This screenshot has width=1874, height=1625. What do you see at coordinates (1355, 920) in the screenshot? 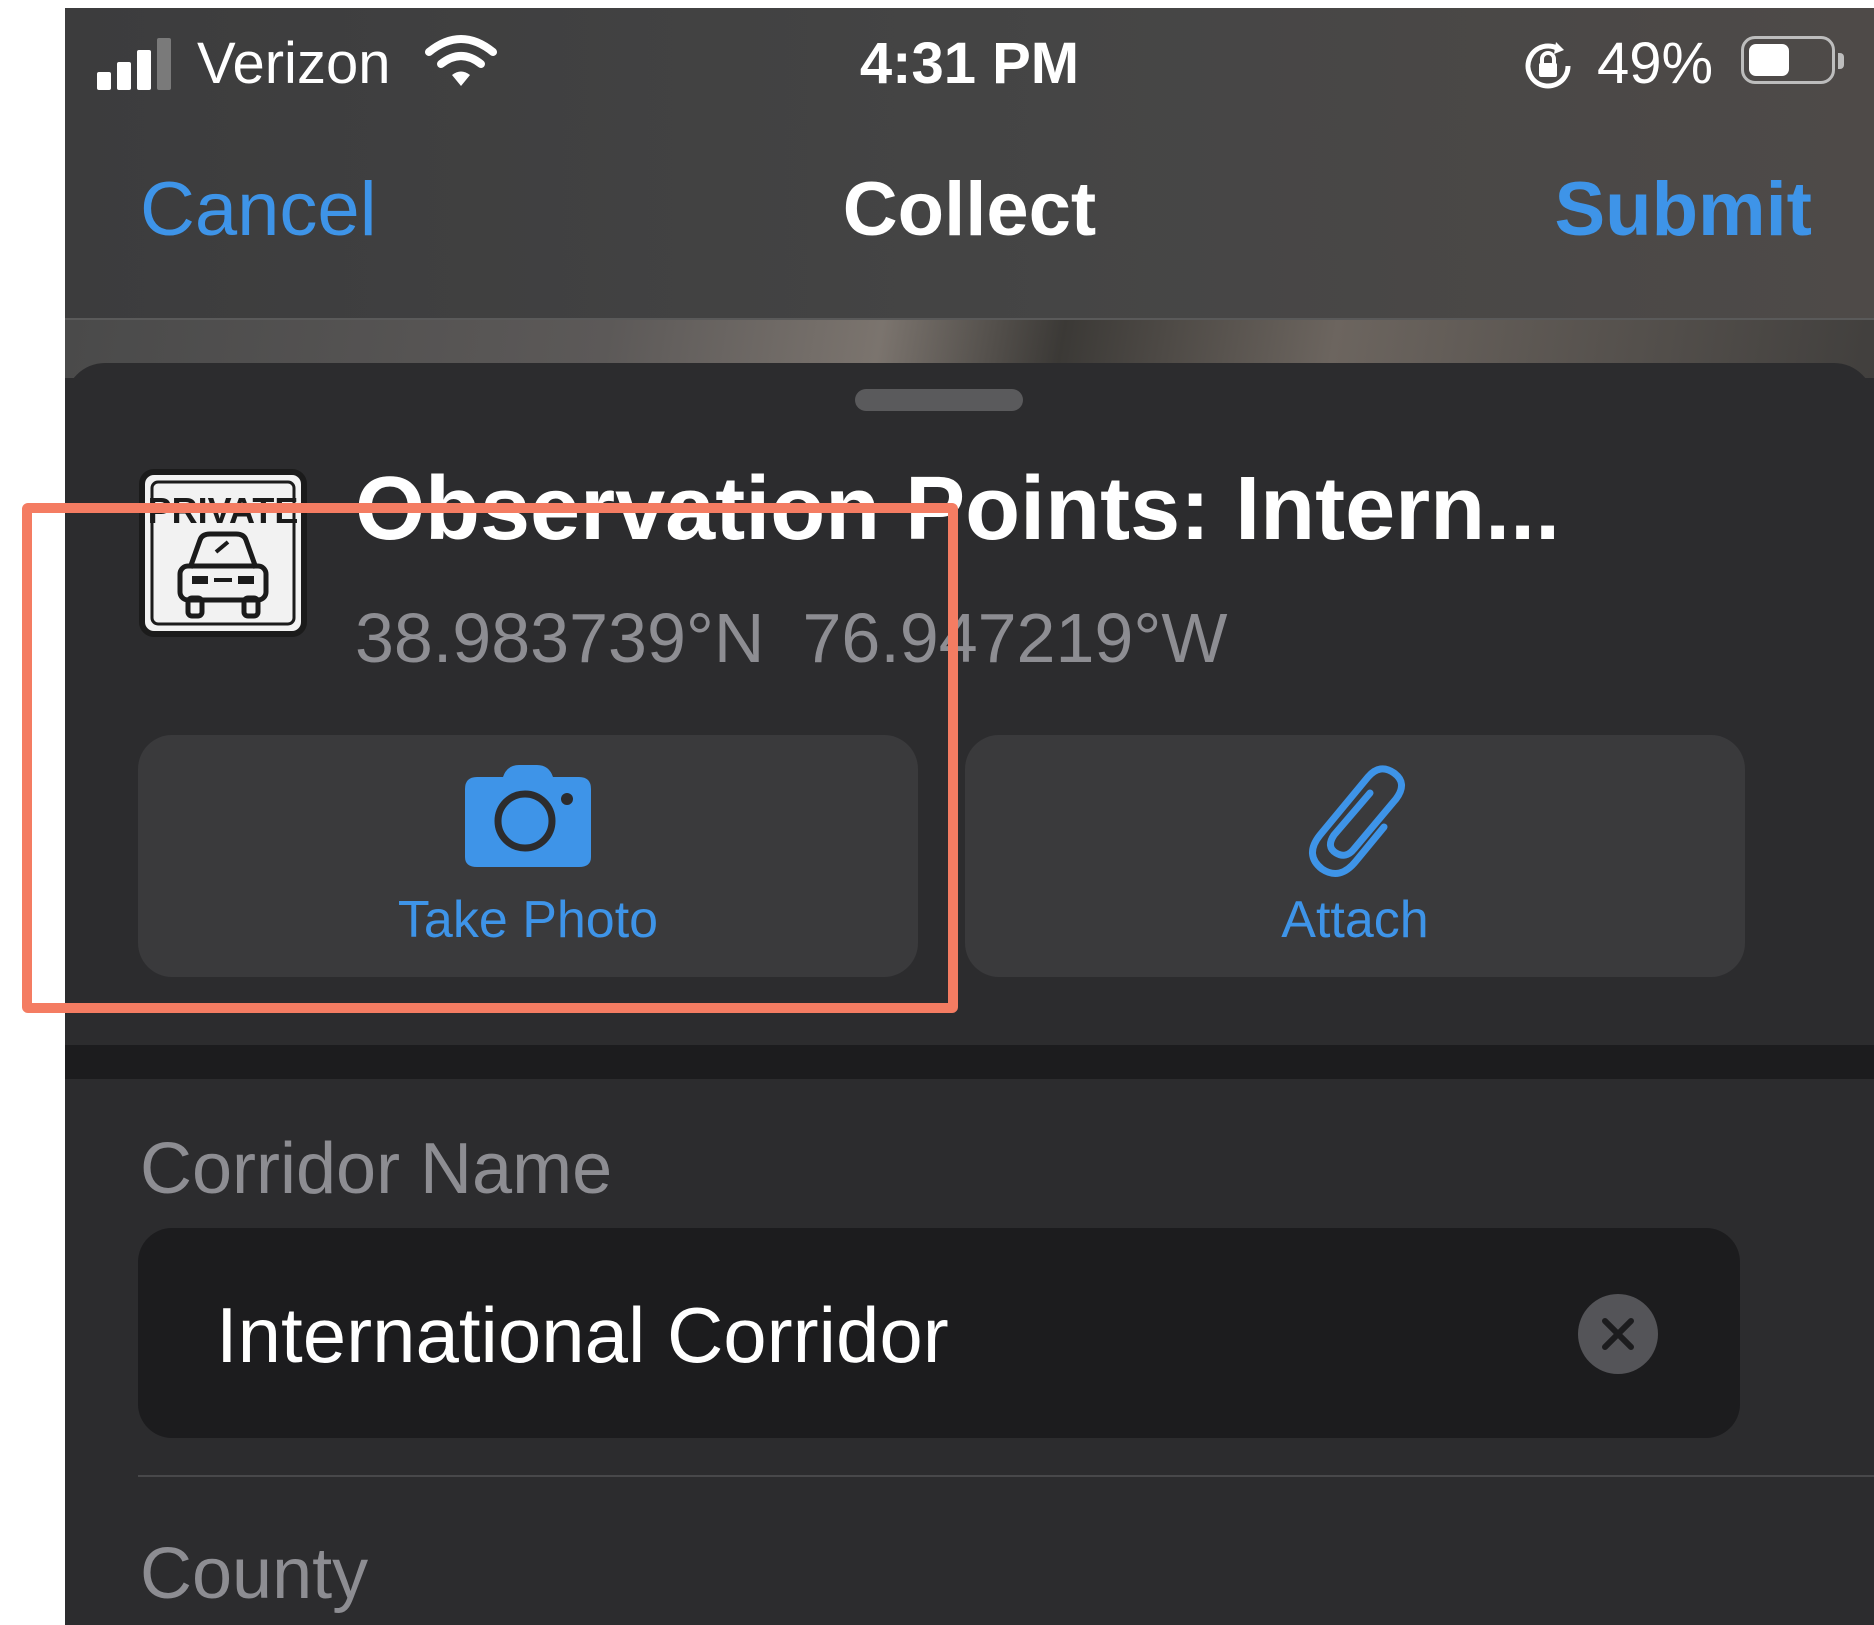
I see `attach-label: Attach` at bounding box center [1355, 920].